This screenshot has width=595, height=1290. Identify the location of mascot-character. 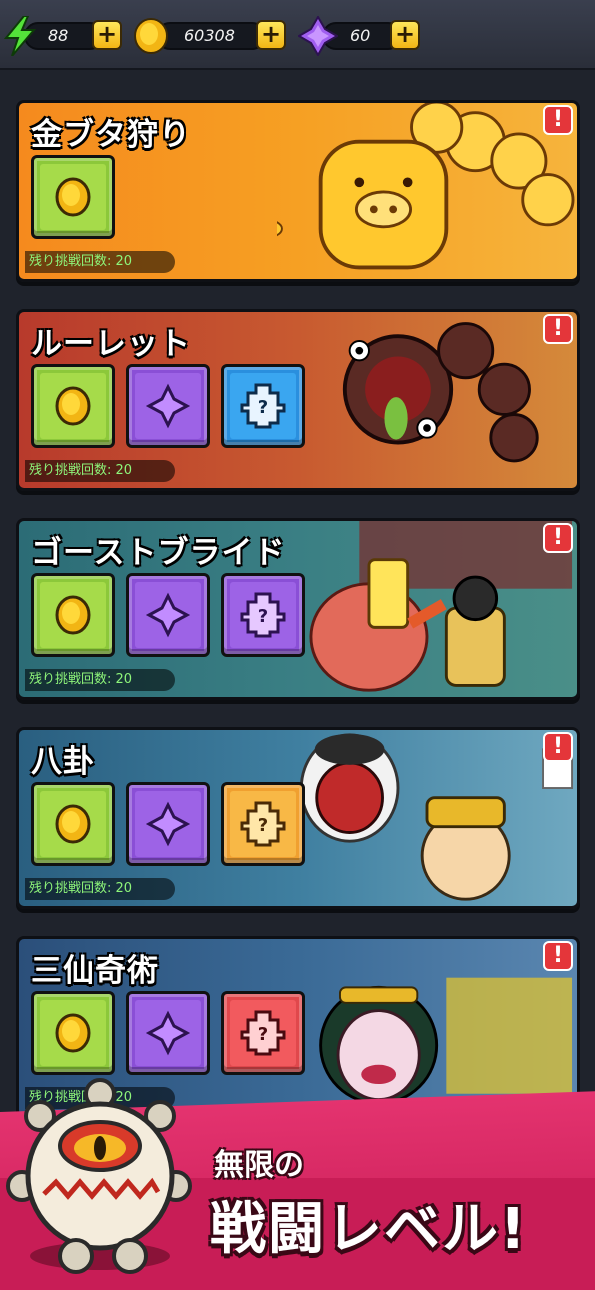
(99, 1176).